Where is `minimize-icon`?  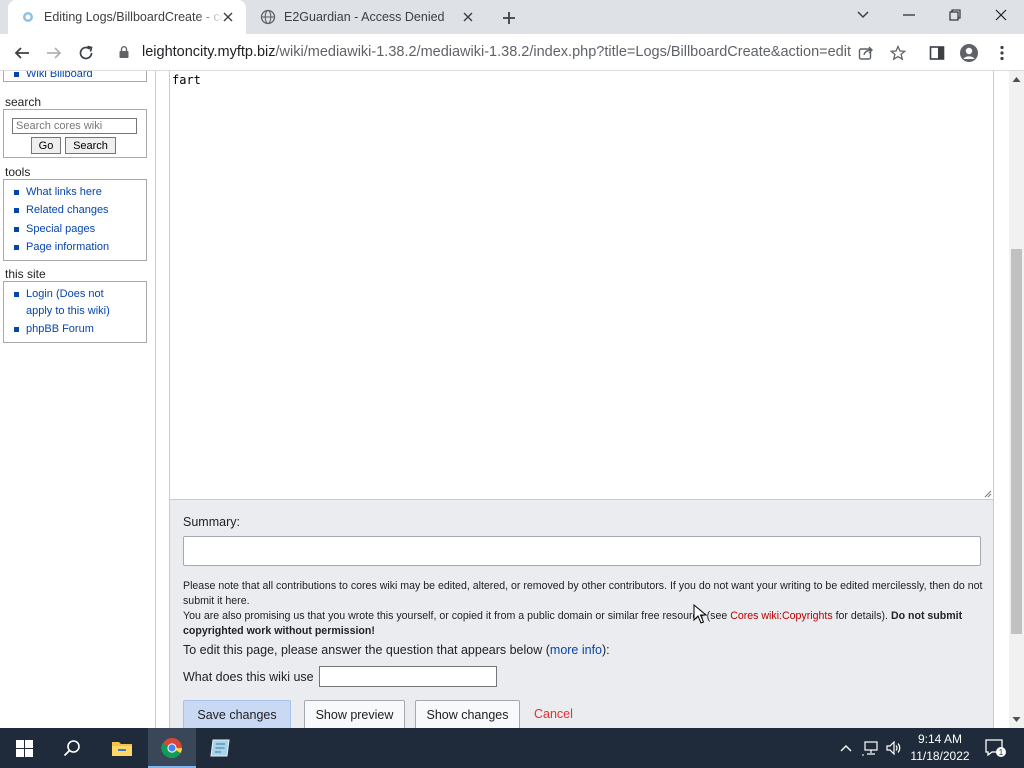 minimize-icon is located at coordinates (909, 15).